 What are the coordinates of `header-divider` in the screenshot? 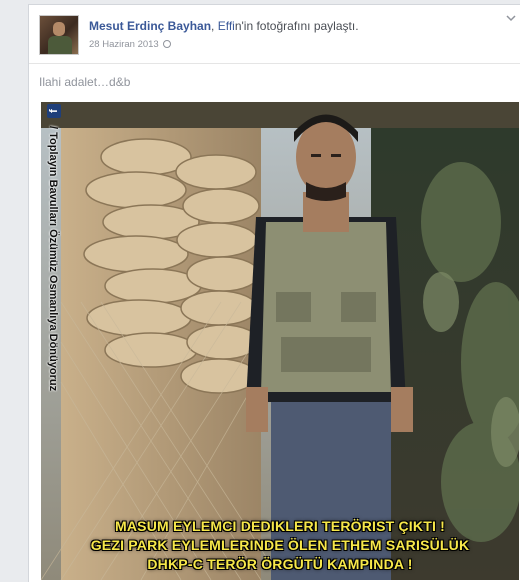 It's located at (274, 63).